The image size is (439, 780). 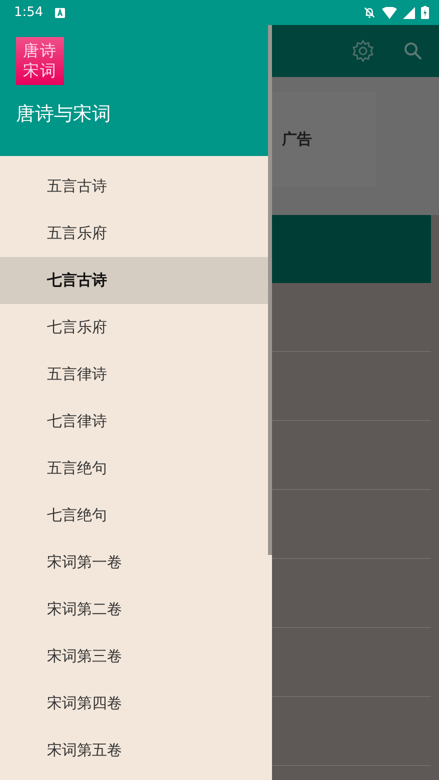 What do you see at coordinates (369, 12) in the screenshot?
I see `bell-off-icon` at bounding box center [369, 12].